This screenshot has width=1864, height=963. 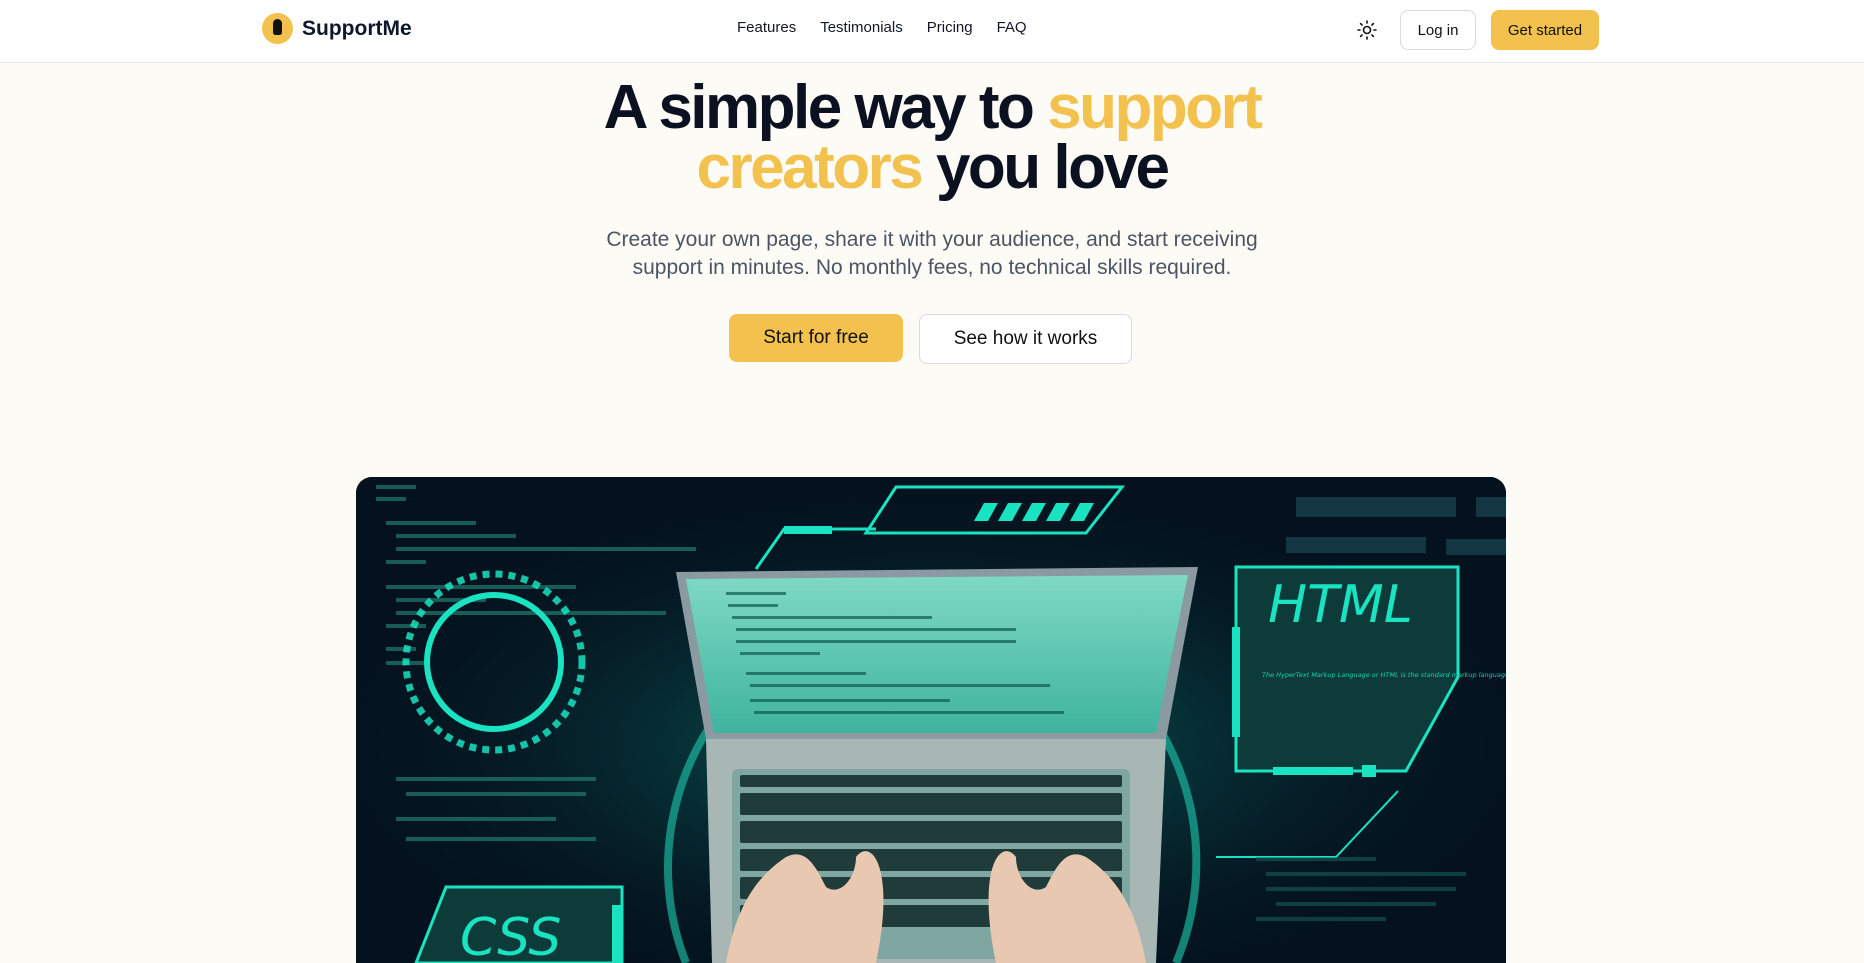 I want to click on hero-title-part1: A simple way to, so click(x=825, y=107).